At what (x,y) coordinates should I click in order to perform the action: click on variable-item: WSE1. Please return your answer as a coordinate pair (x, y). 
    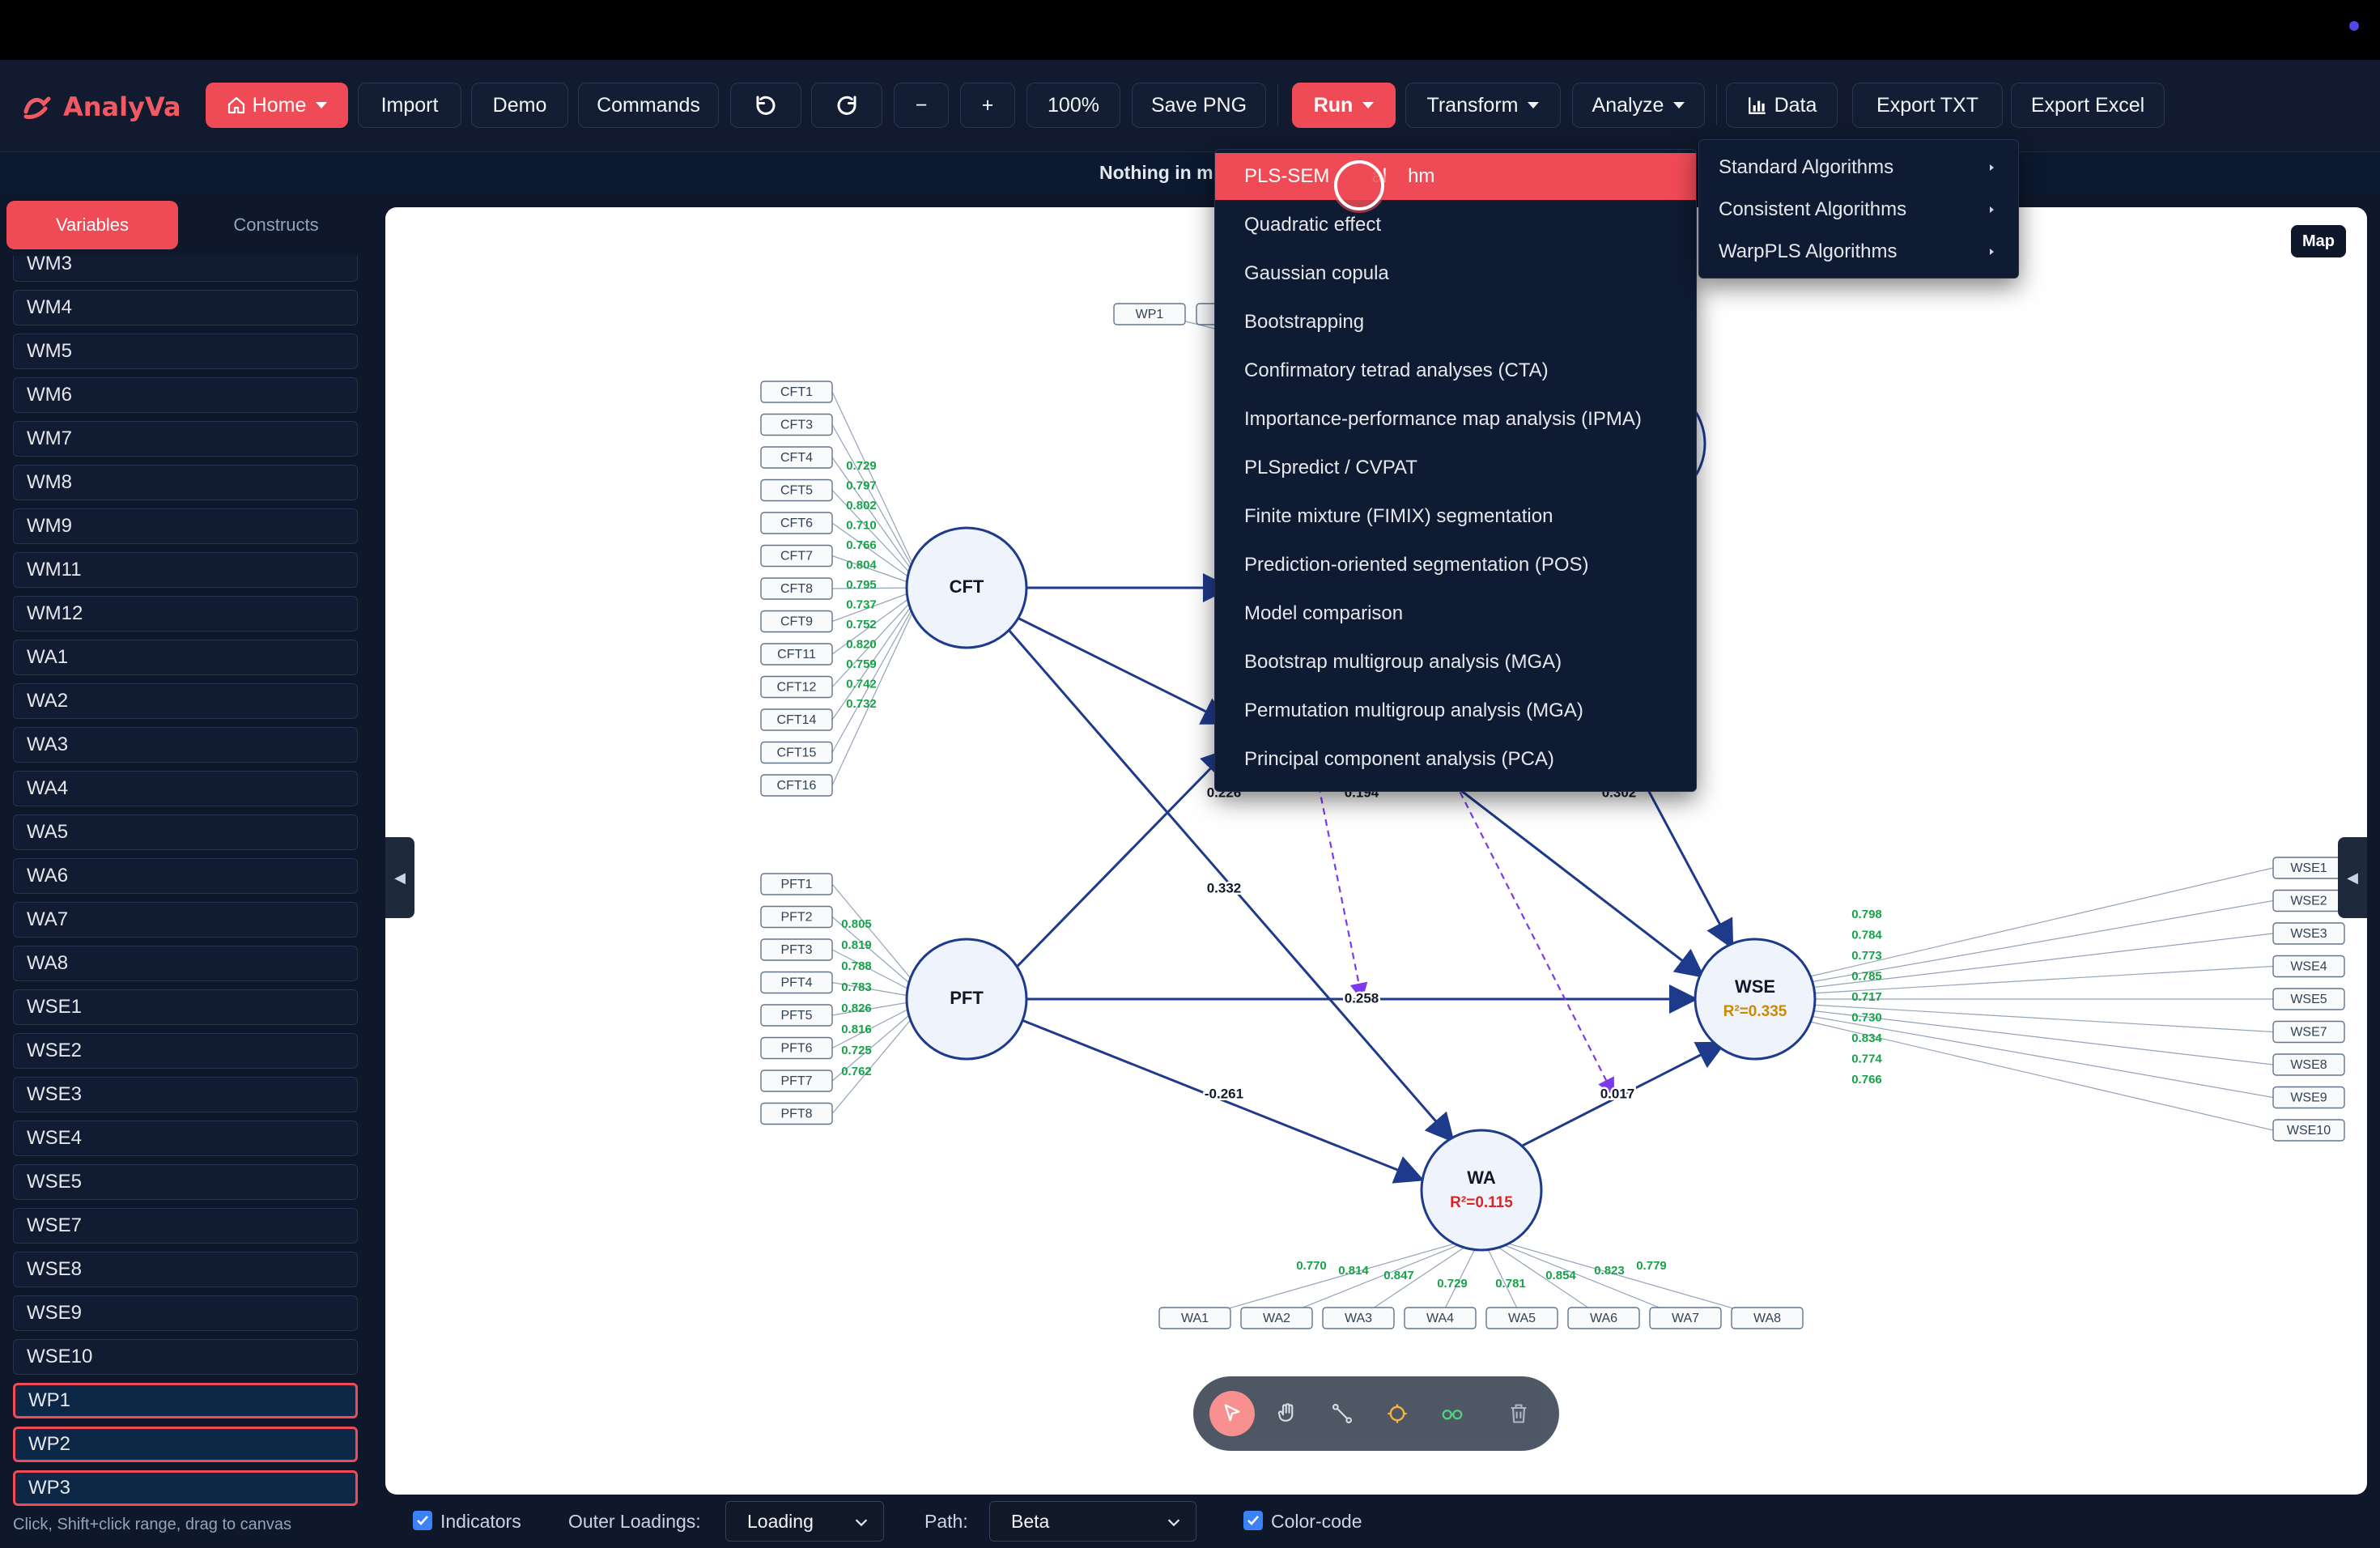
    Looking at the image, I should click on (185, 1007).